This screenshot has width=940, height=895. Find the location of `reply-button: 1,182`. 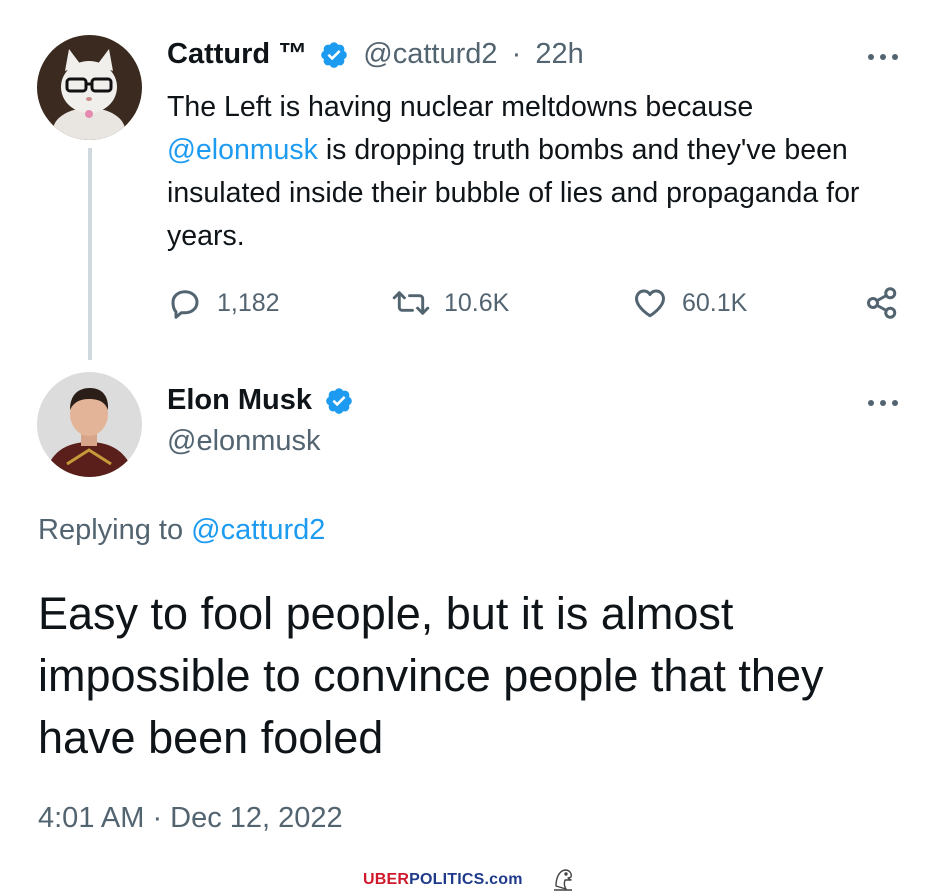

reply-button: 1,182 is located at coordinates (223, 303).